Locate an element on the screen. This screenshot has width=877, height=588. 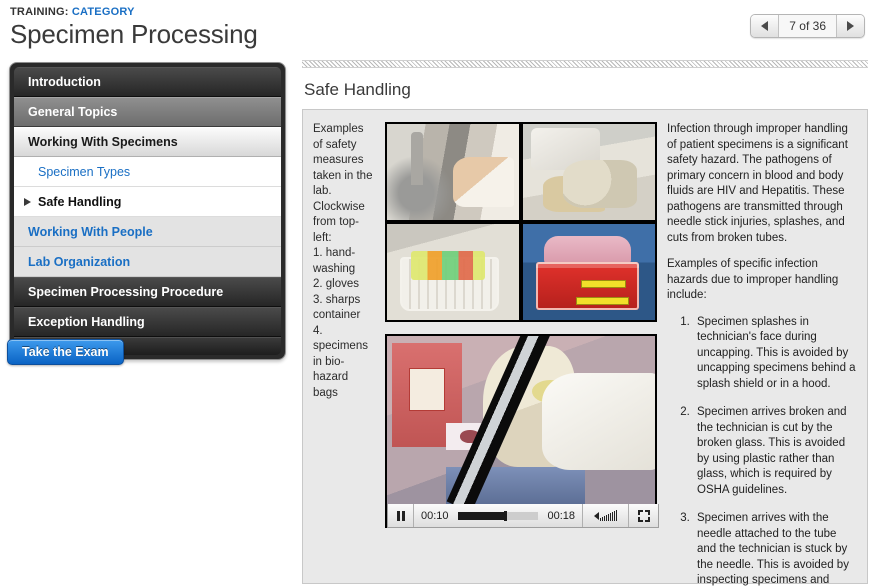
sidebar-item-label: Working With People is located at coordinates (90, 231).